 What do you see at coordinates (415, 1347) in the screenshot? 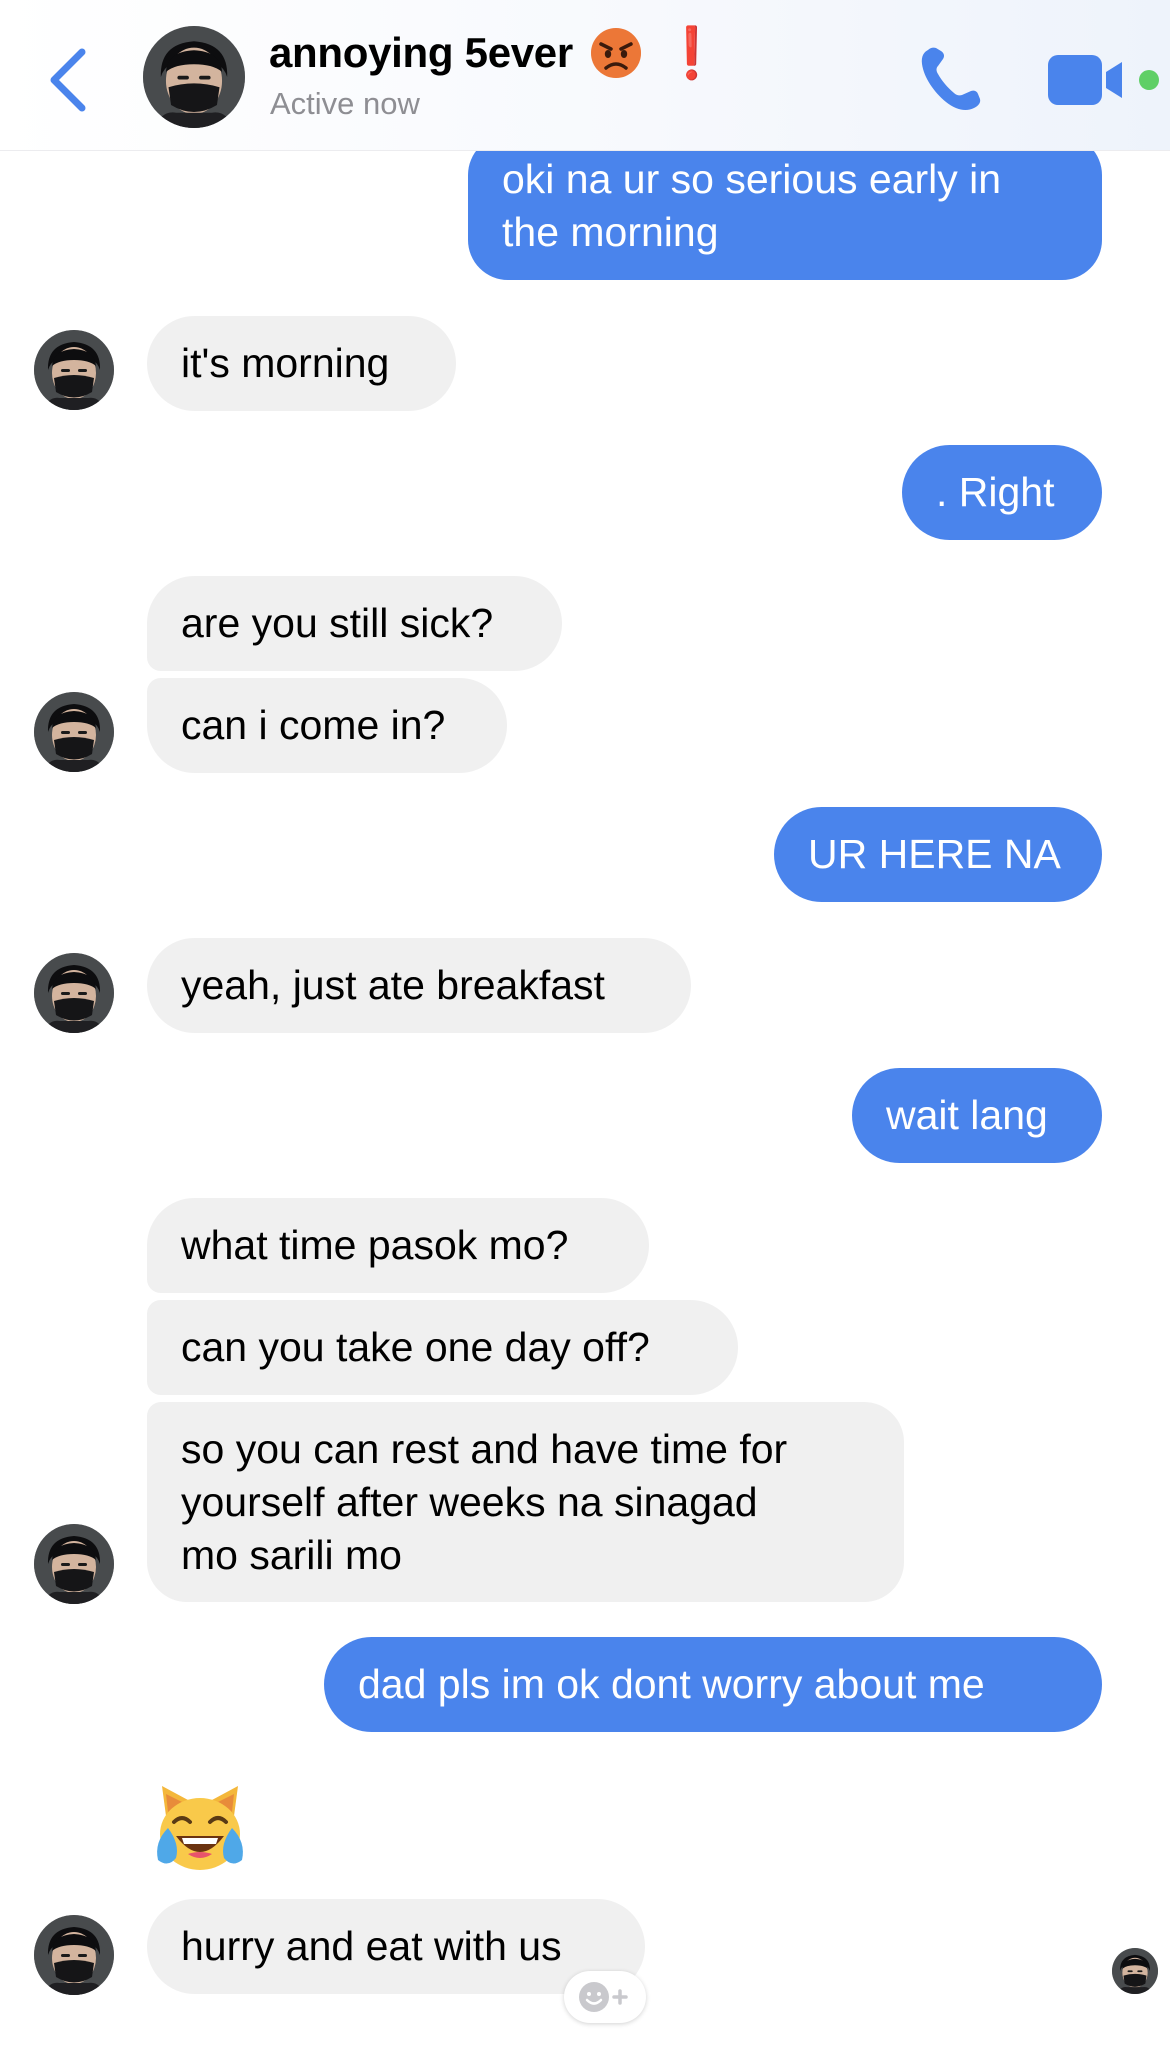
I see `message-text: can you take one day off?` at bounding box center [415, 1347].